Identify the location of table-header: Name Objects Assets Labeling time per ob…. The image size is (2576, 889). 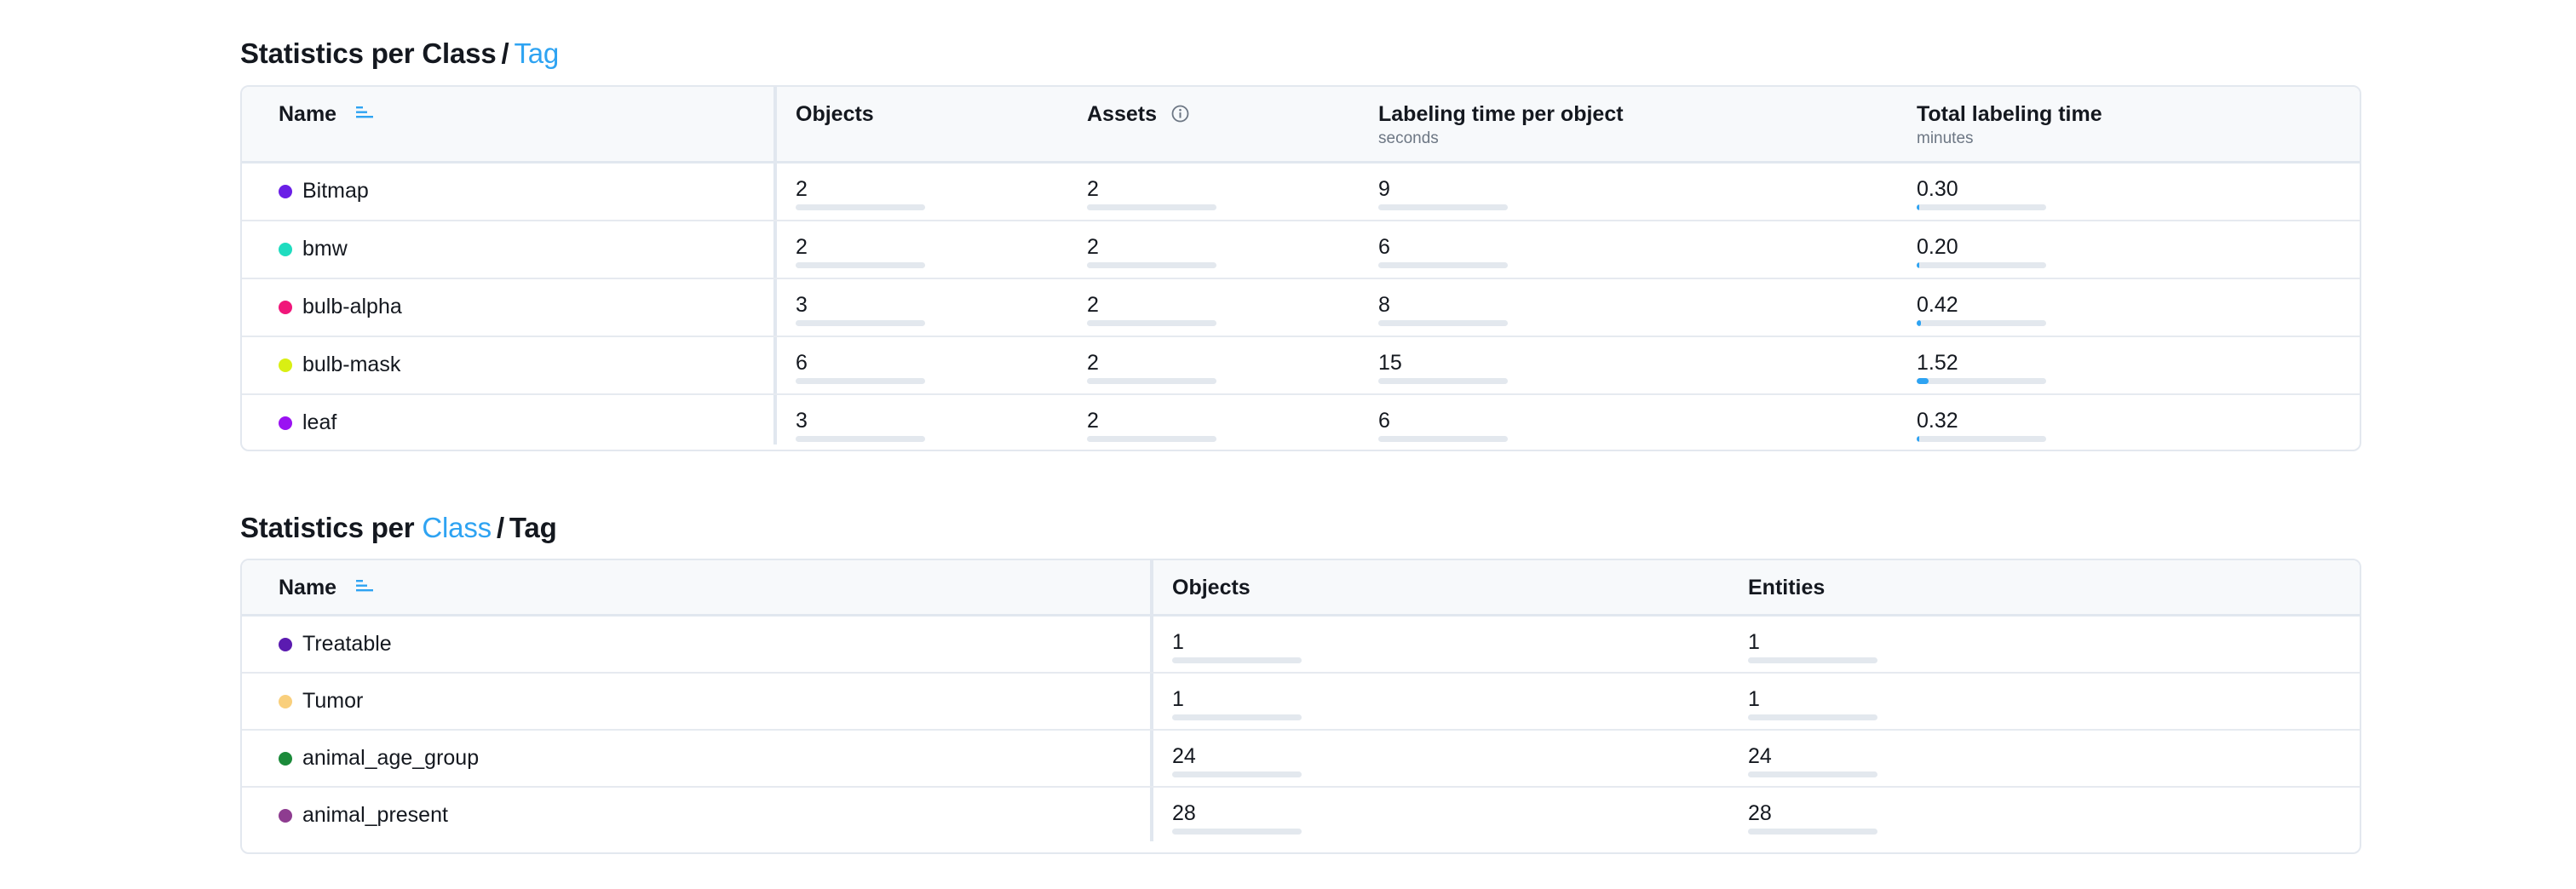
(1301, 125).